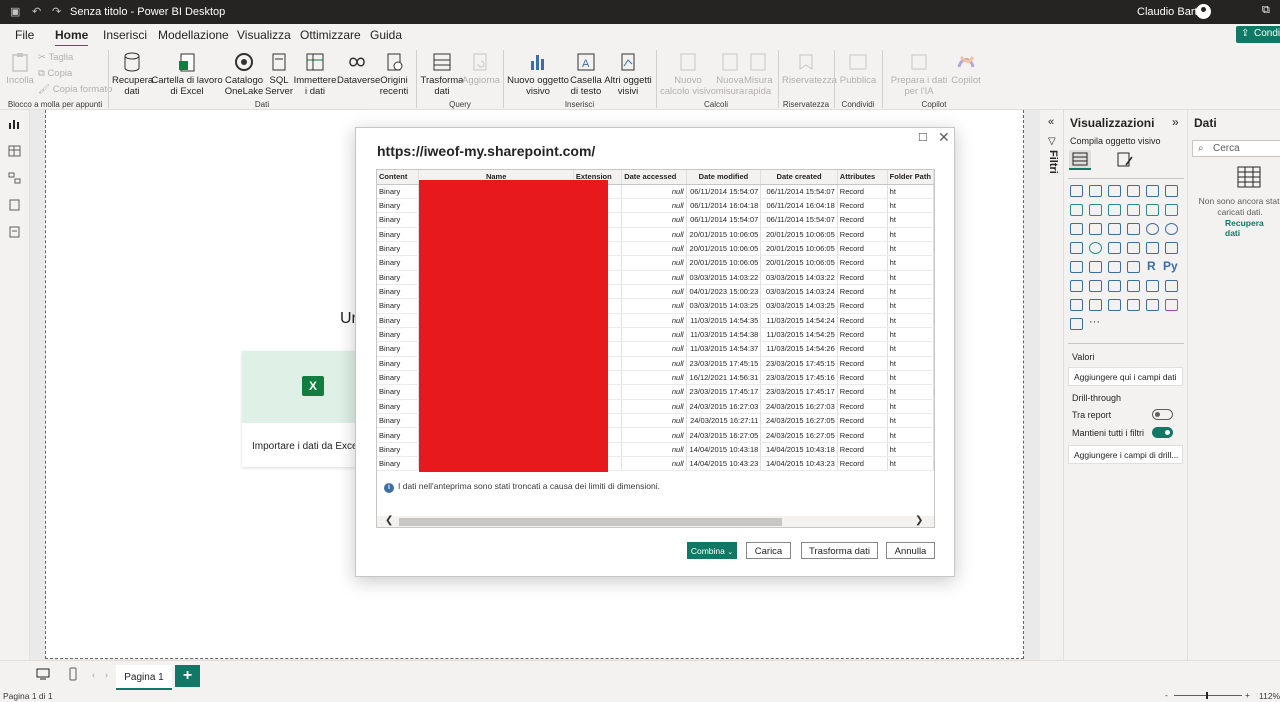  What do you see at coordinates (125, 35) in the screenshot?
I see `tab-inserisci: Inserisci` at bounding box center [125, 35].